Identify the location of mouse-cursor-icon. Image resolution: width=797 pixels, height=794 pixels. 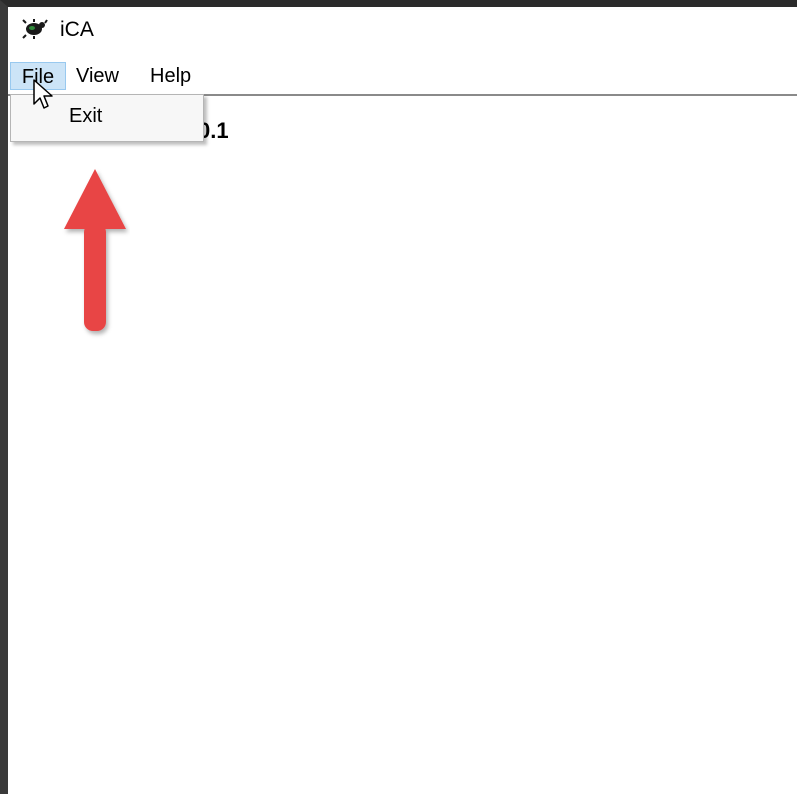
(43, 95).